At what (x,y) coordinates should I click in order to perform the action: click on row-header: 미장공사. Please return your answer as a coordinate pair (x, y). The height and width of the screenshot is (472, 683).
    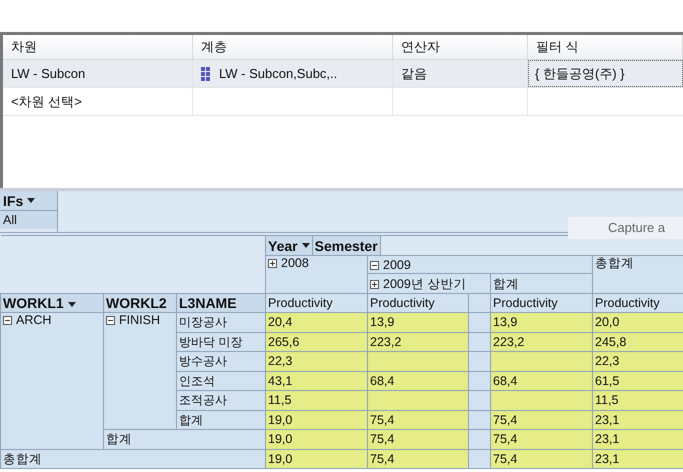
    Looking at the image, I should click on (221, 322).